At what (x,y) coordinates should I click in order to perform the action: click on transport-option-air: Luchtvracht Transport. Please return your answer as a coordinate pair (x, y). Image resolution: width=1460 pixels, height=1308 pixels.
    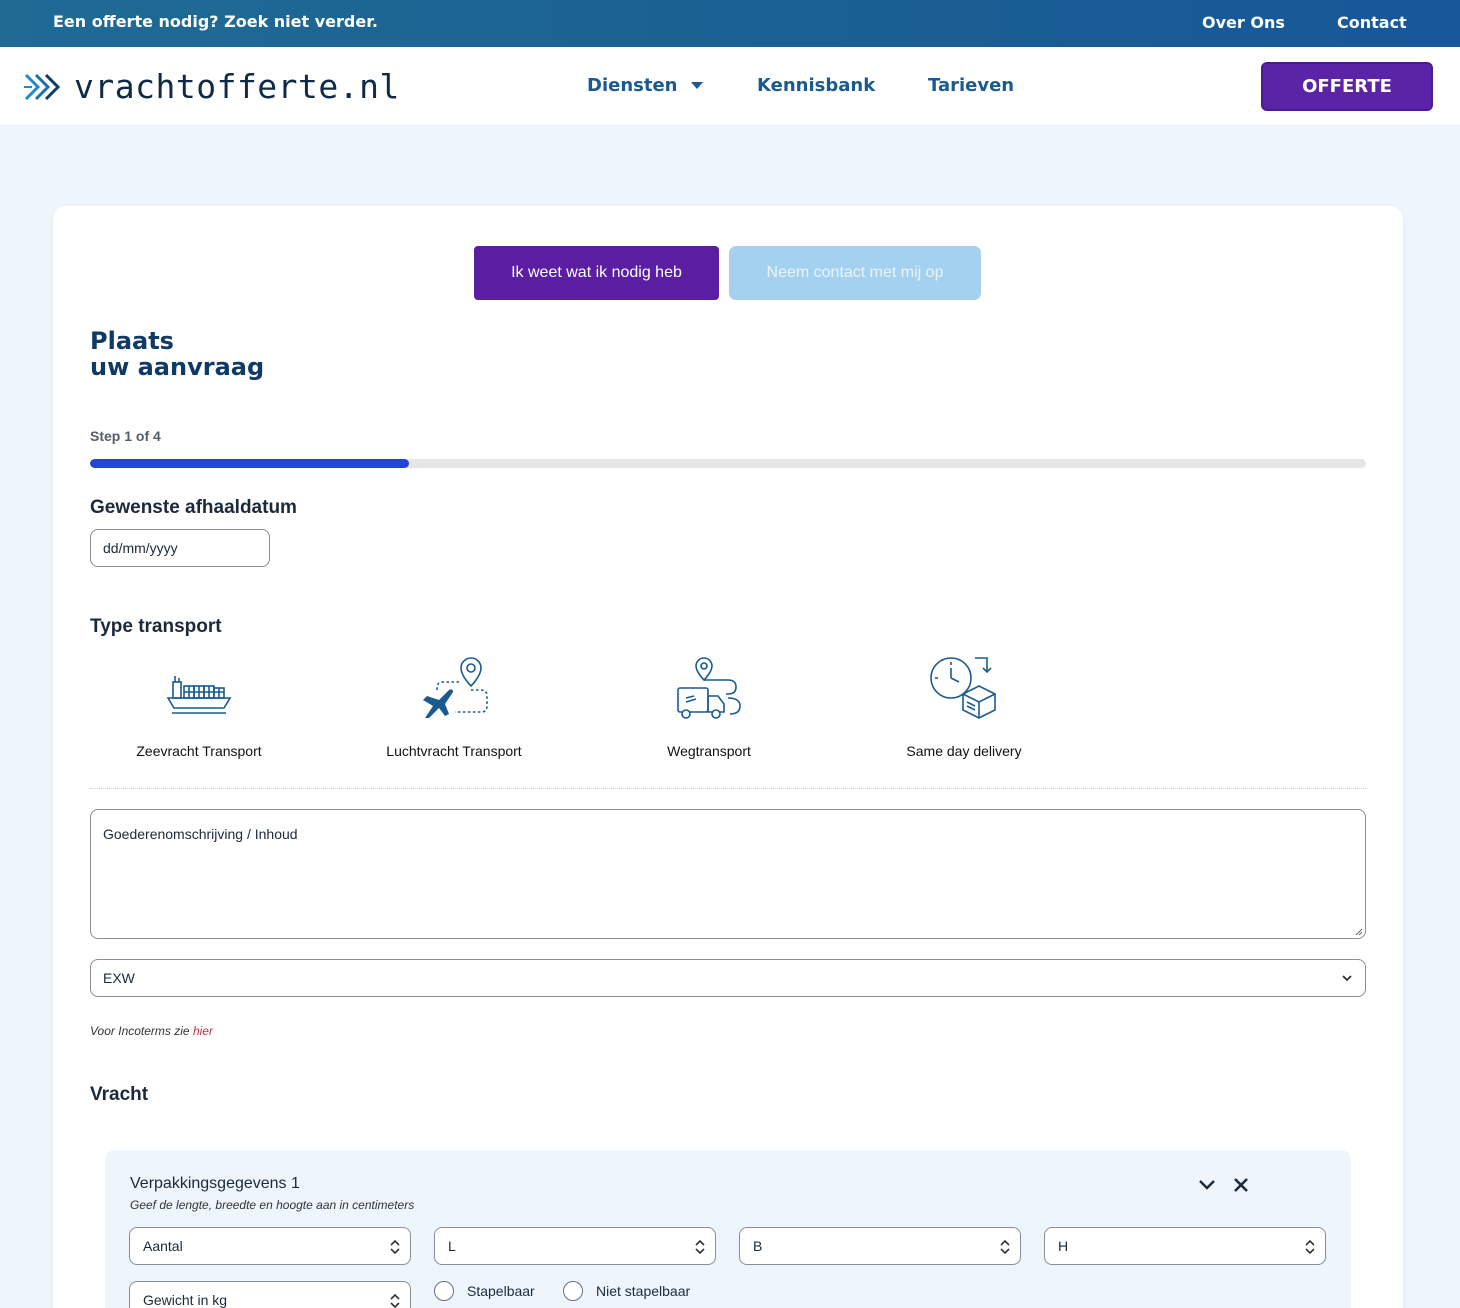
    Looking at the image, I should click on (454, 707).